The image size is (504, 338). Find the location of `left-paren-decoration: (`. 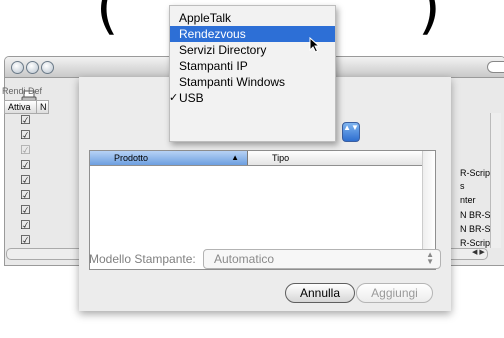

left-paren-decoration: ( is located at coordinates (107, 20).